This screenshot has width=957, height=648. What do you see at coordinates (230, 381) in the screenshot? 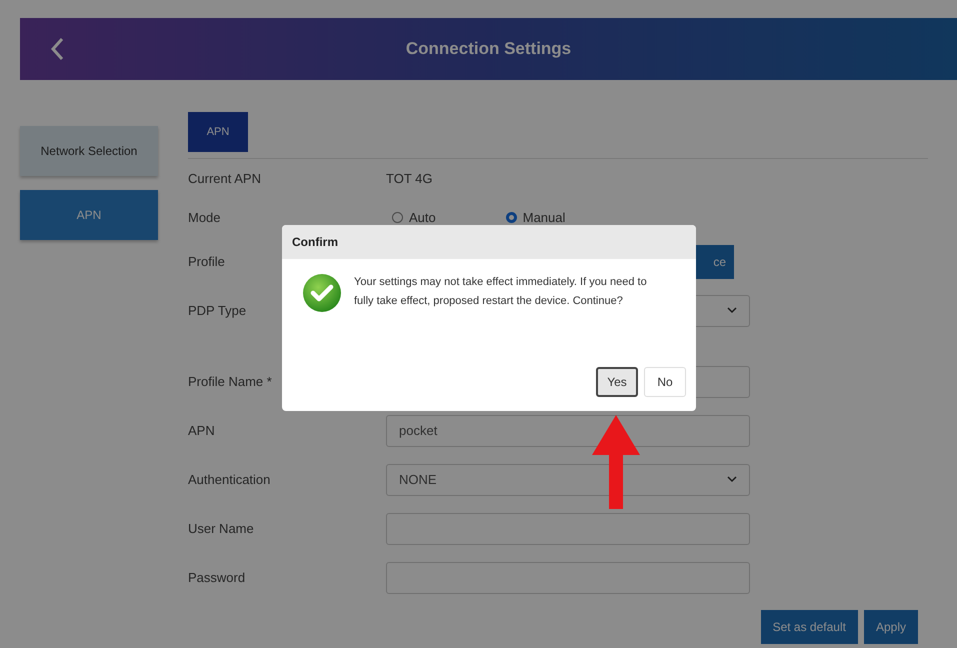
I see `field-label: Profile Name *` at bounding box center [230, 381].